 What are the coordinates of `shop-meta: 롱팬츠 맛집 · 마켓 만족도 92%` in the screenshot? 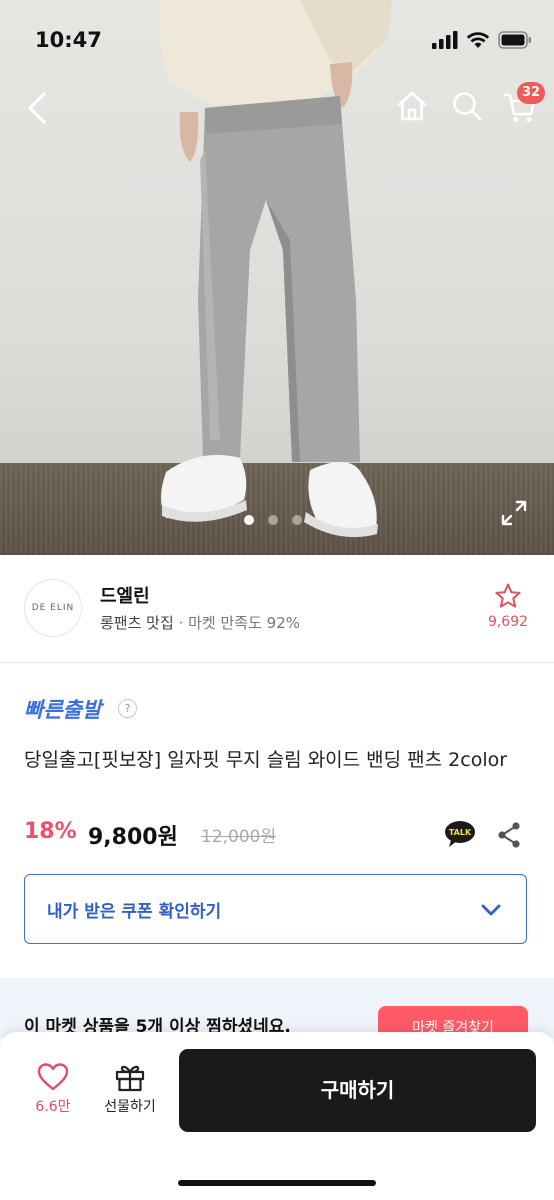 It's located at (200, 622).